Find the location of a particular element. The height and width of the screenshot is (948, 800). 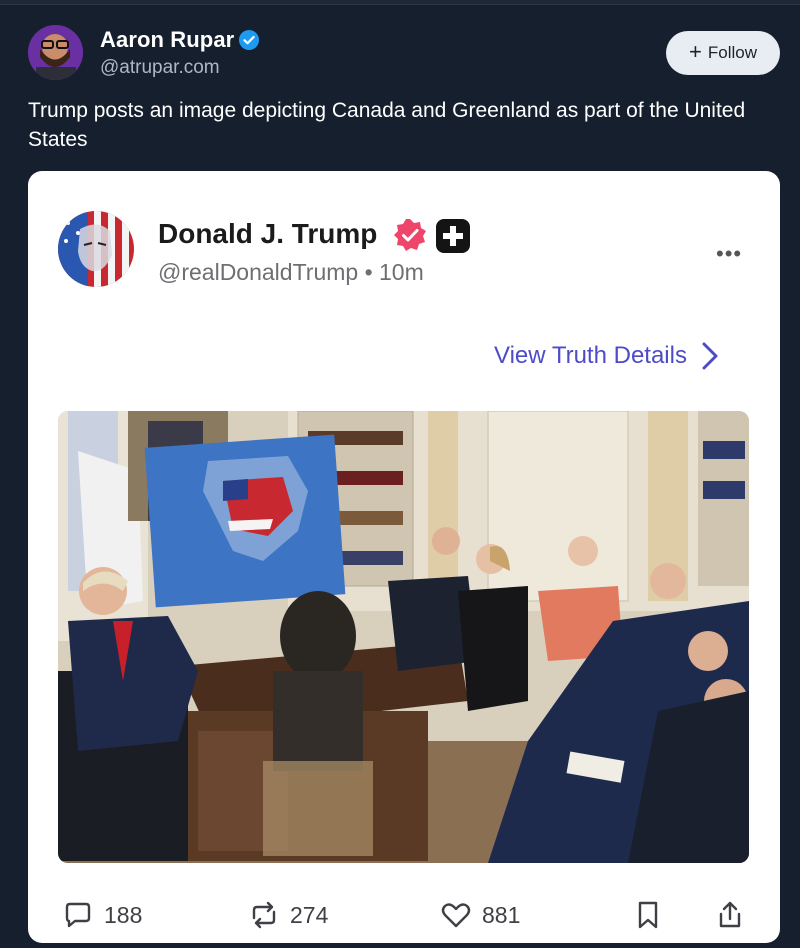

repost-action: 274 is located at coordinates (288, 915).